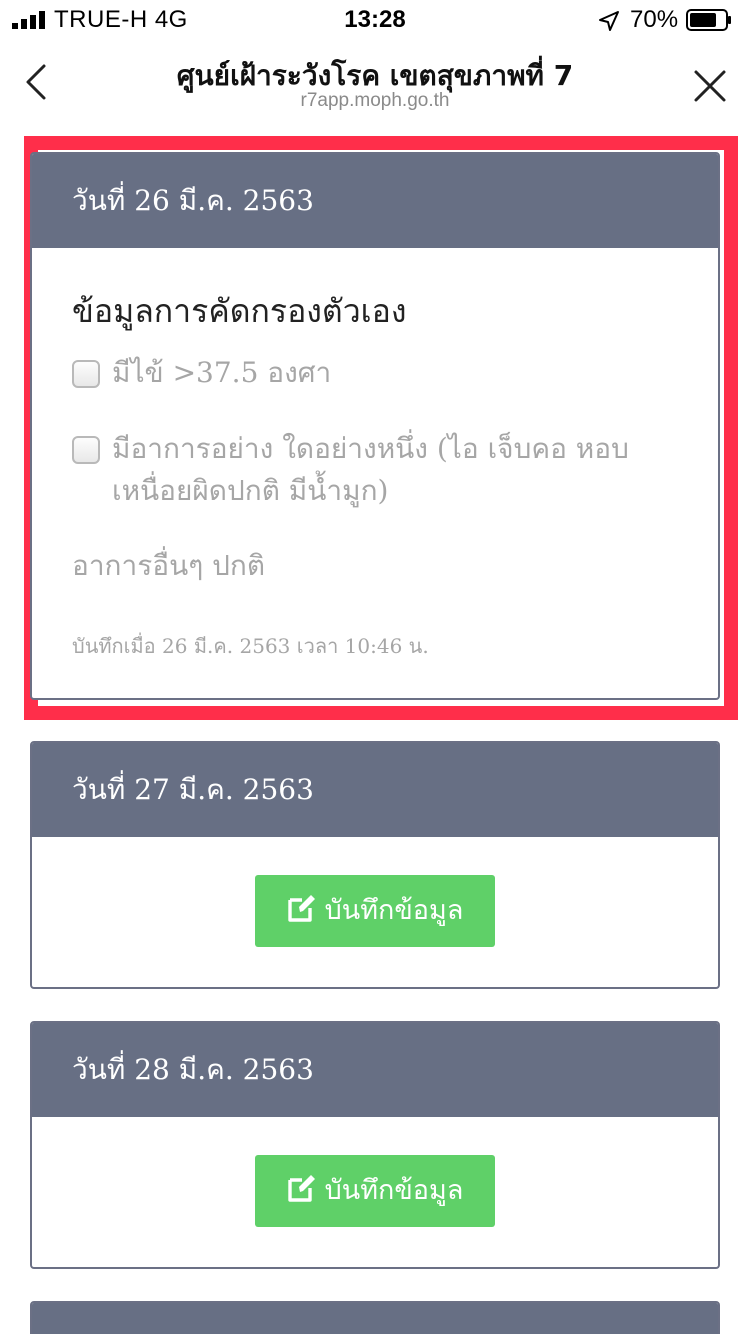 Image resolution: width=750 pixels, height=1334 pixels. I want to click on location-arrow-icon, so click(609, 21).